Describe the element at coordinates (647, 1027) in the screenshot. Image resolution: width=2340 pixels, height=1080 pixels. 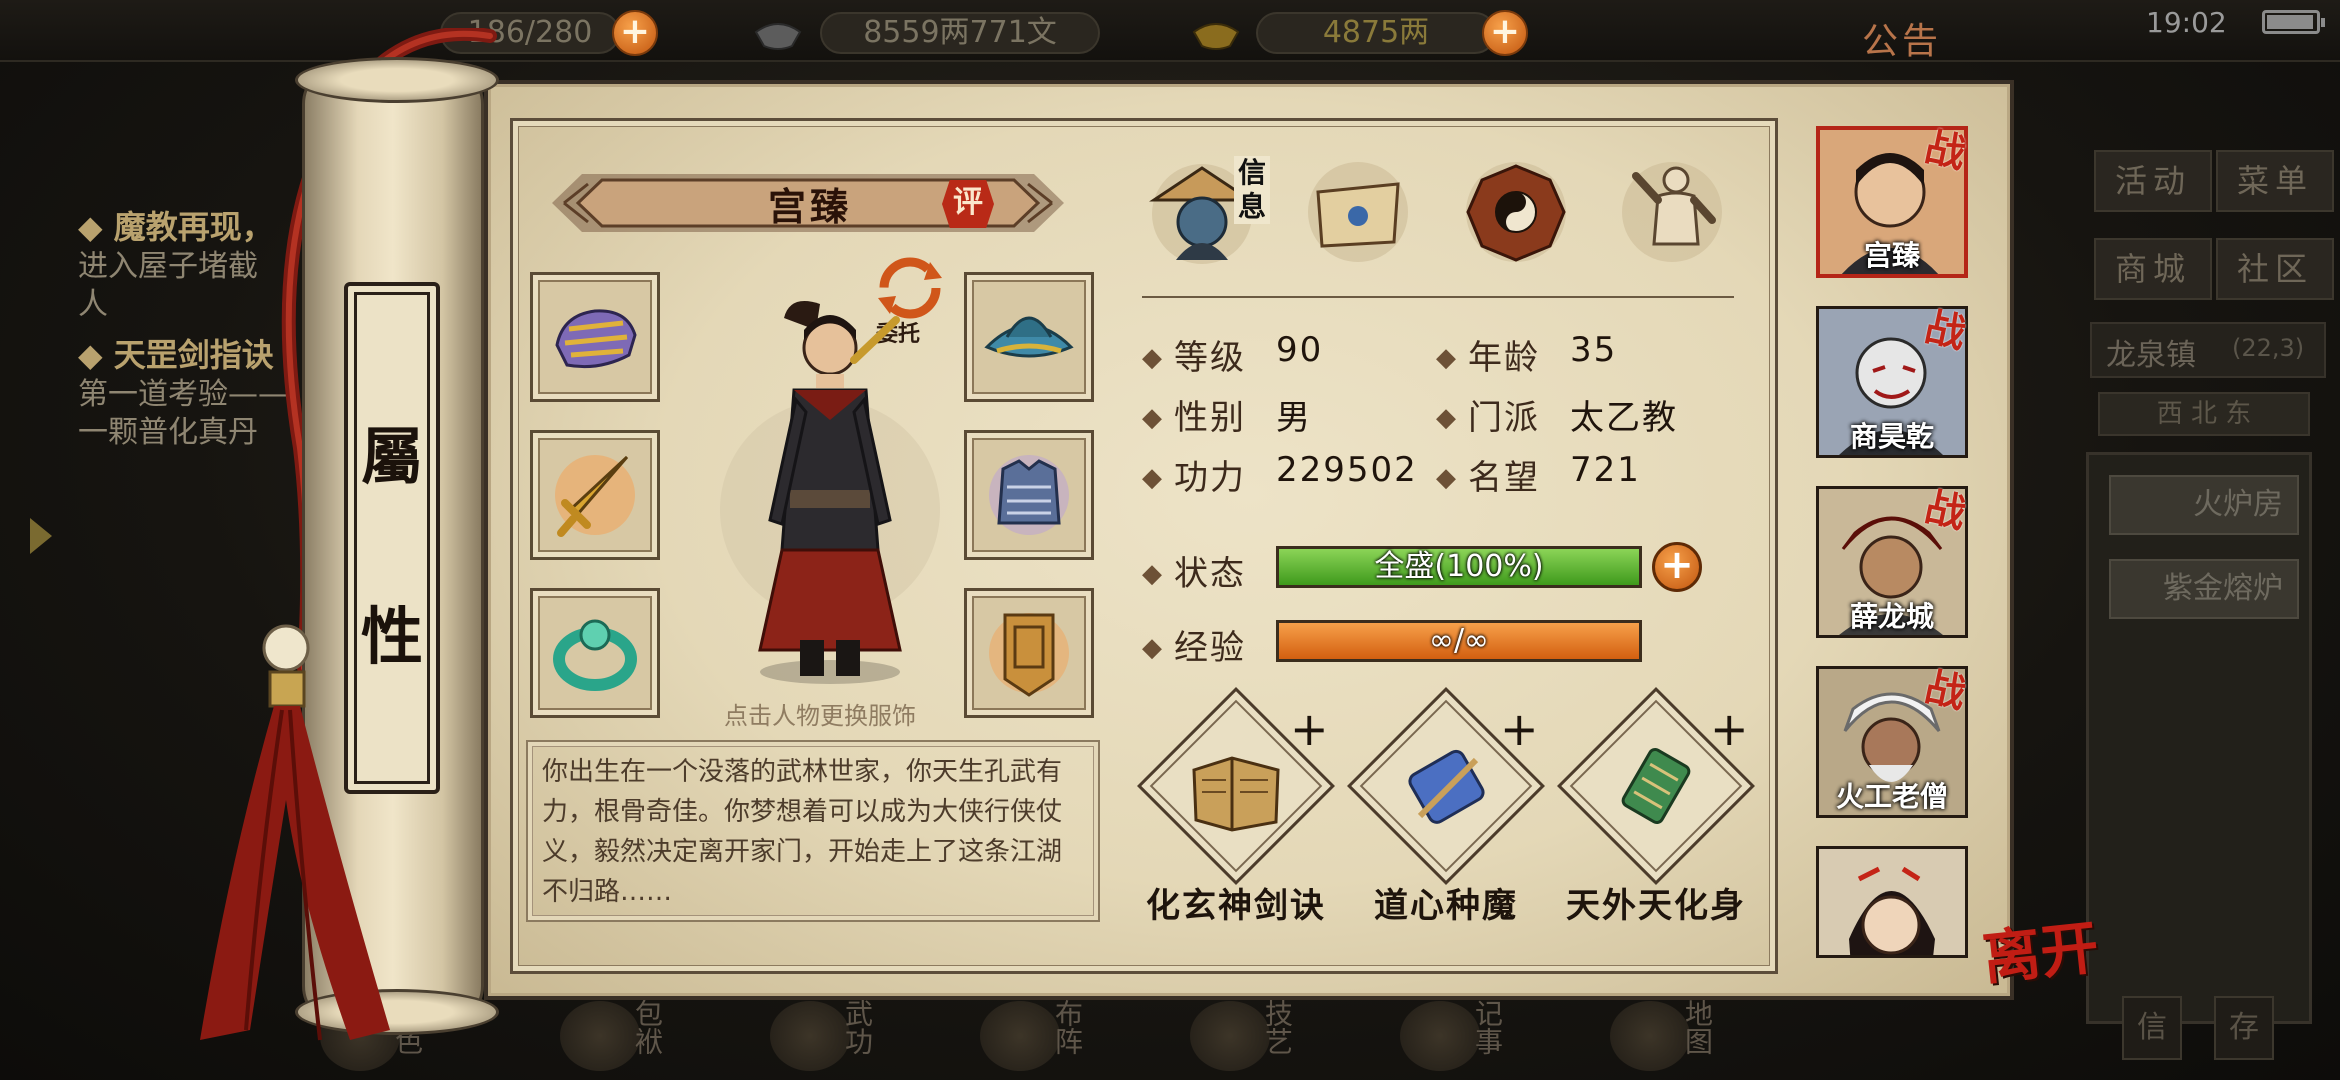
I see `nav-bag-label: 包袱` at that location.